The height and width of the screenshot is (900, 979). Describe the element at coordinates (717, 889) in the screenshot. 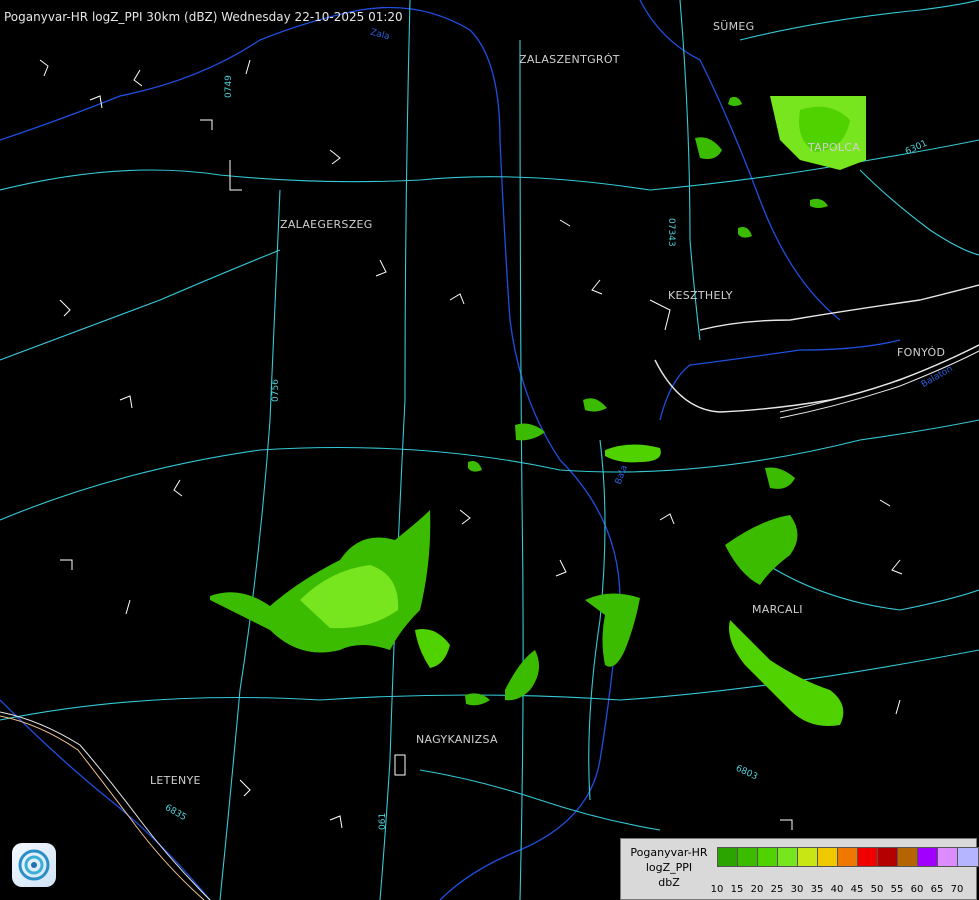

I see `legend-tick-label: 10` at that location.